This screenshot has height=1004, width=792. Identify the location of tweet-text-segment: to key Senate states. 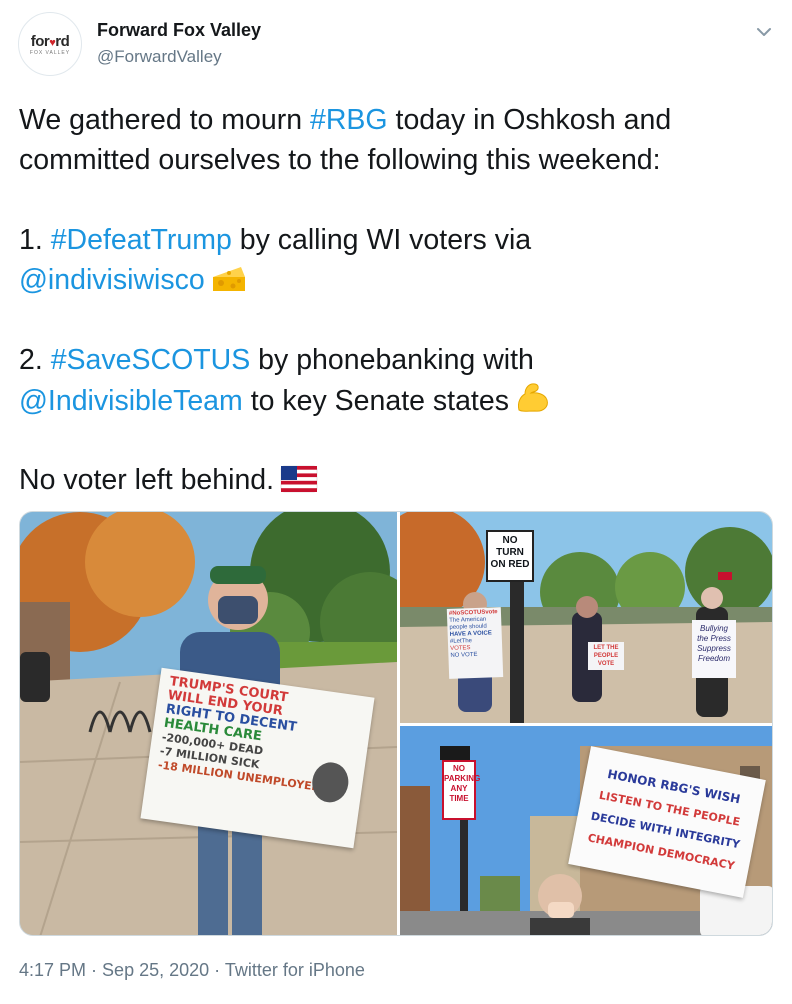
(375, 401).